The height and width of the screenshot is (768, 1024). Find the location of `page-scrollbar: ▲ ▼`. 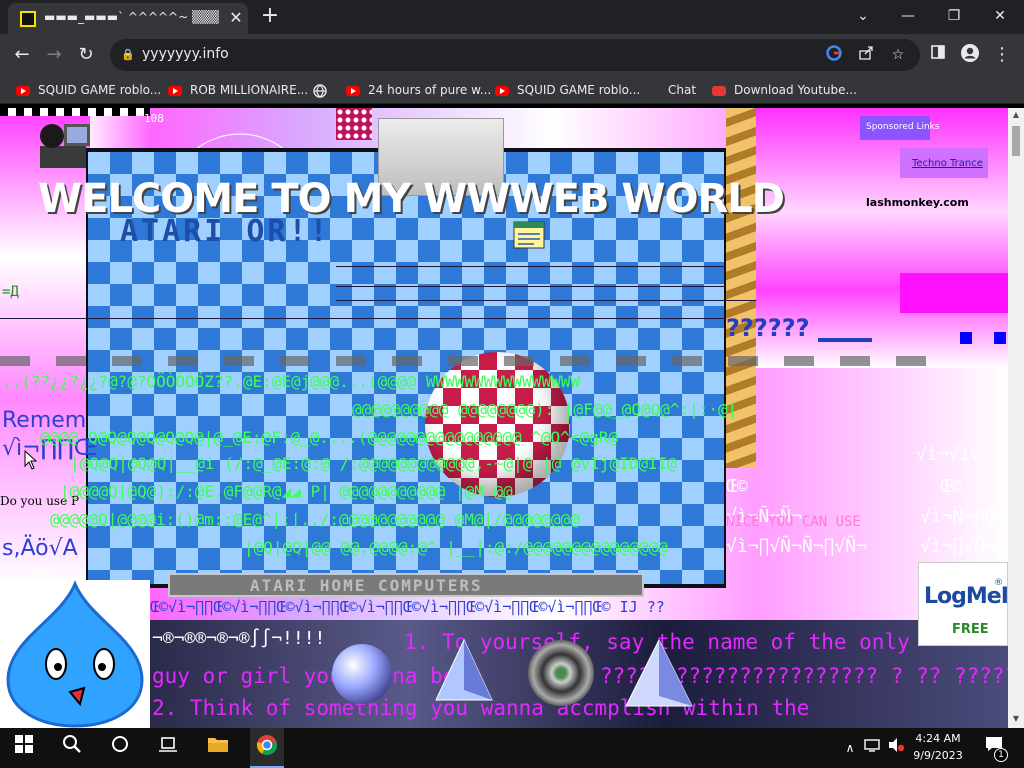

page-scrollbar: ▲ ▼ is located at coordinates (1016, 418).